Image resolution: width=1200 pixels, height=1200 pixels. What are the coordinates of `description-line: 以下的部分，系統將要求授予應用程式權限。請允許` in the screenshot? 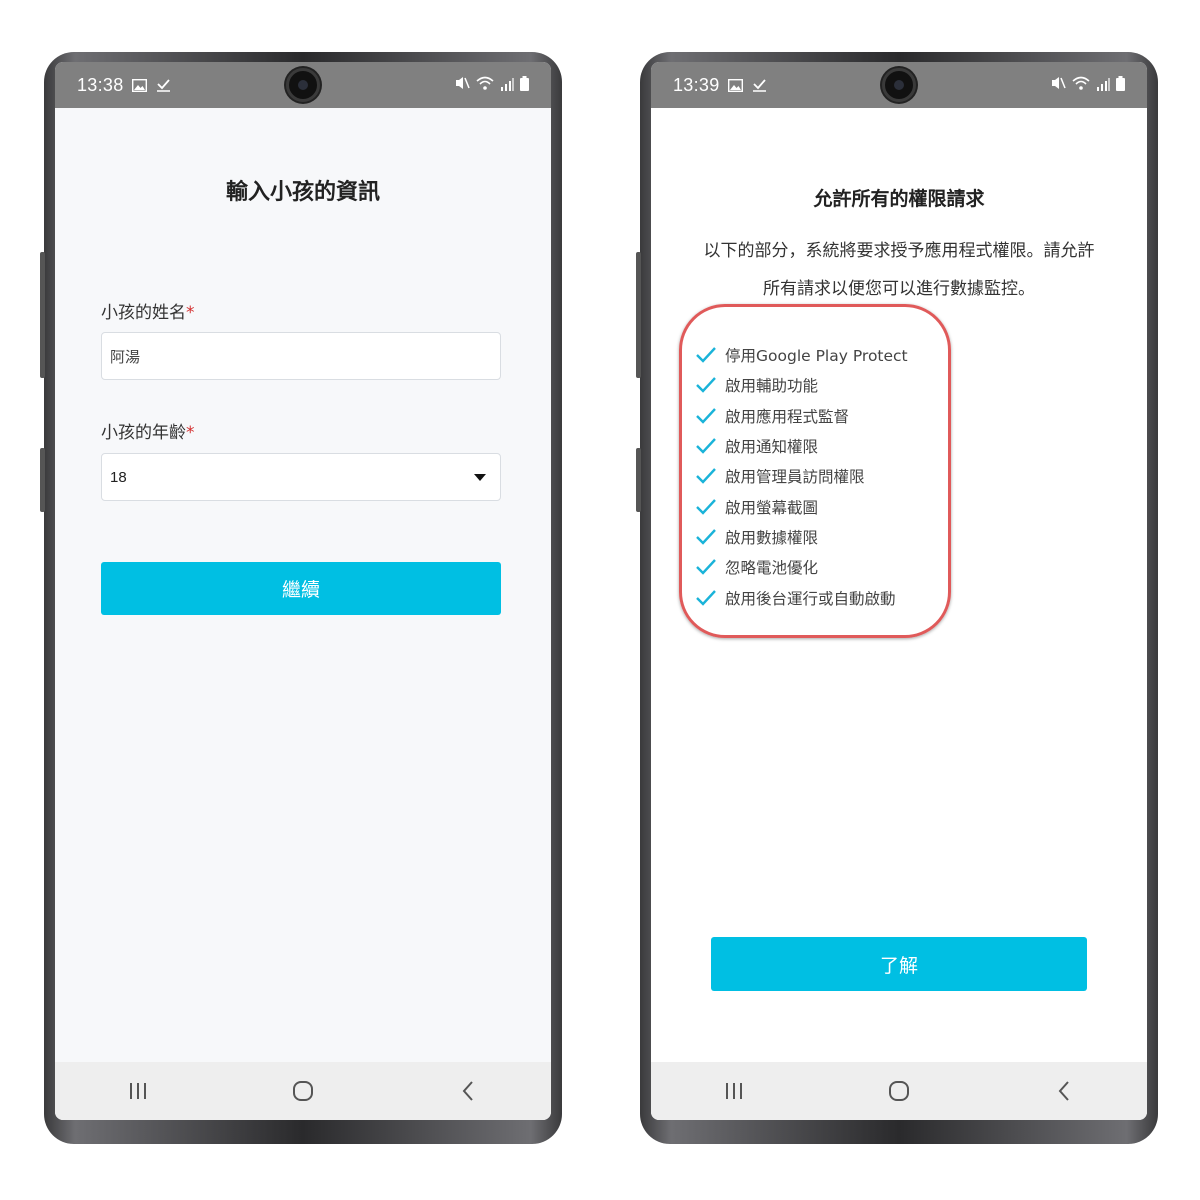 It's located at (899, 251).